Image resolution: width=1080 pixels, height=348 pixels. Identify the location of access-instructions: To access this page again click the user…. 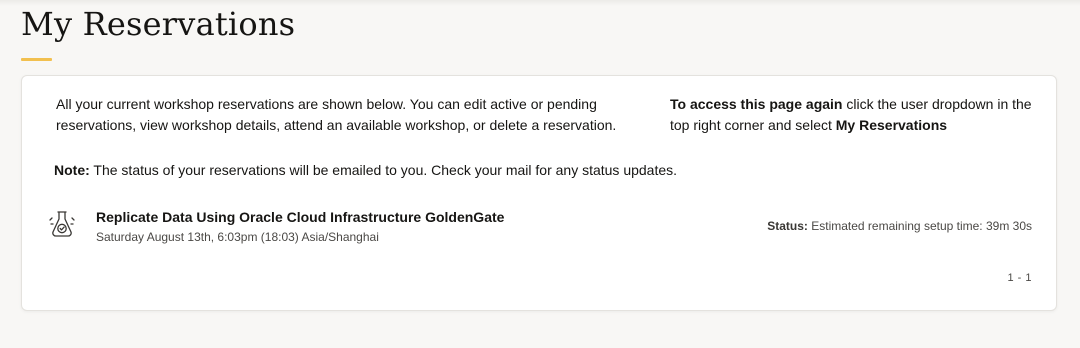
(855, 115).